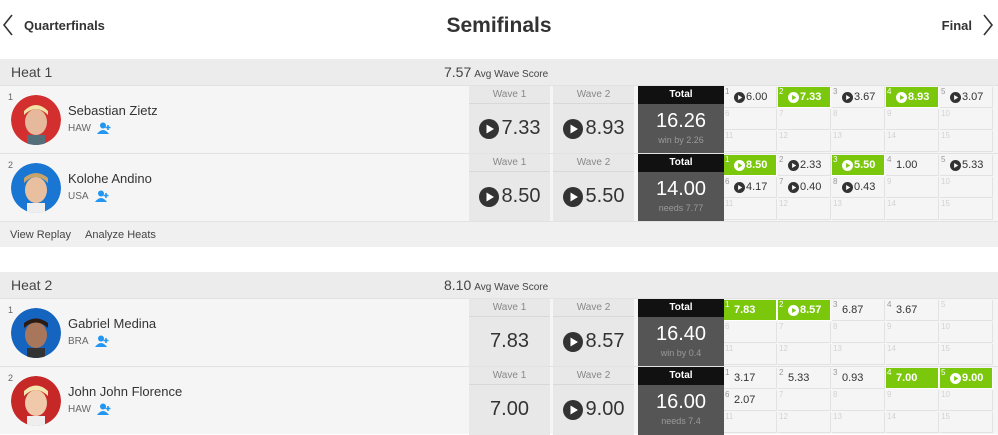 Image resolution: width=998 pixels, height=435 pixels. I want to click on wave-1-score: 8.50, so click(509, 196).